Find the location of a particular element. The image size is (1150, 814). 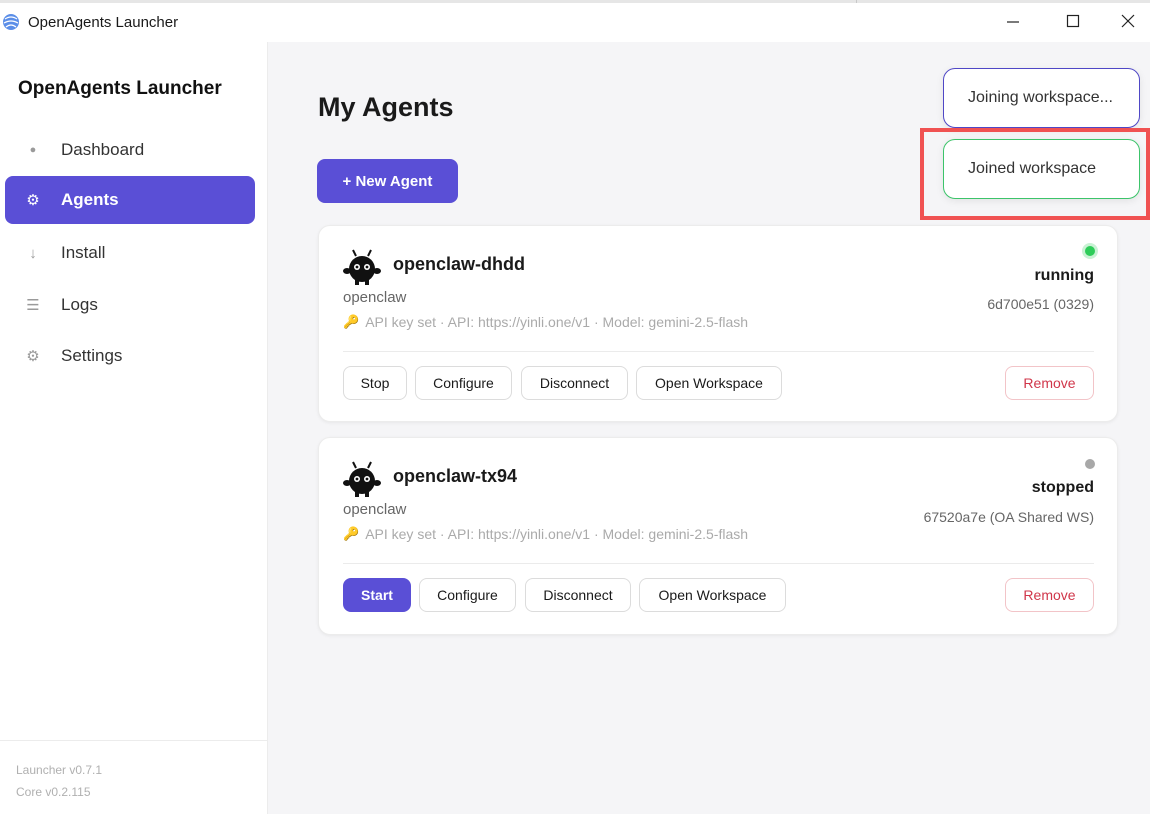

workspace-id: 67520a7e (OA Shared WS) is located at coordinates (1008, 517).